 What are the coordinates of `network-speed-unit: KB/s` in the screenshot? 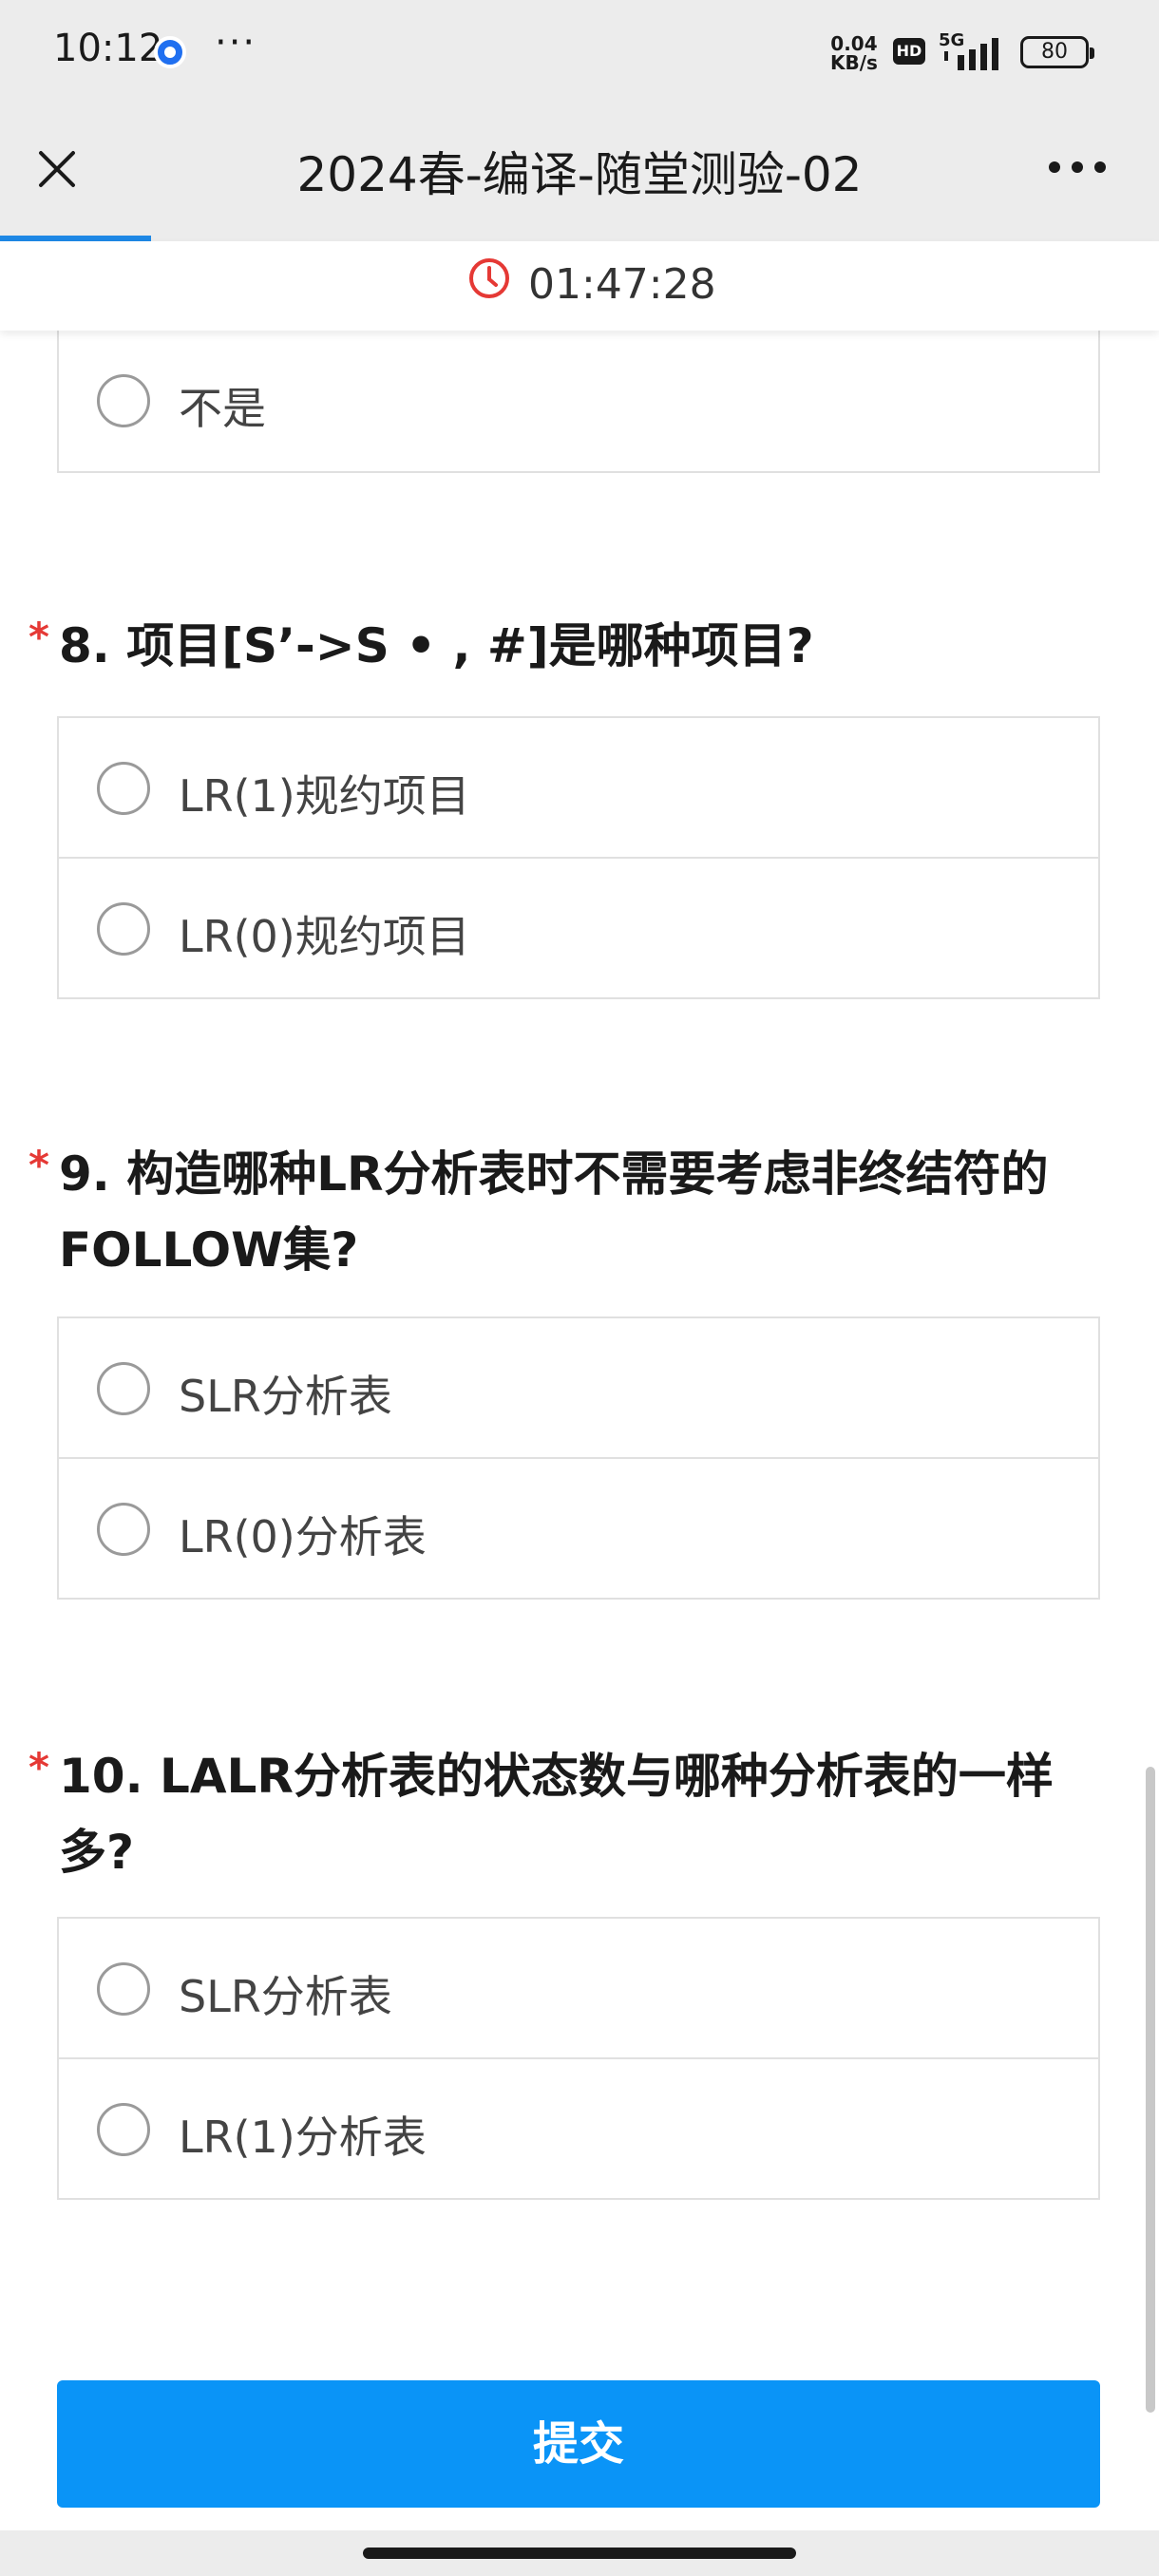 It's located at (854, 62).